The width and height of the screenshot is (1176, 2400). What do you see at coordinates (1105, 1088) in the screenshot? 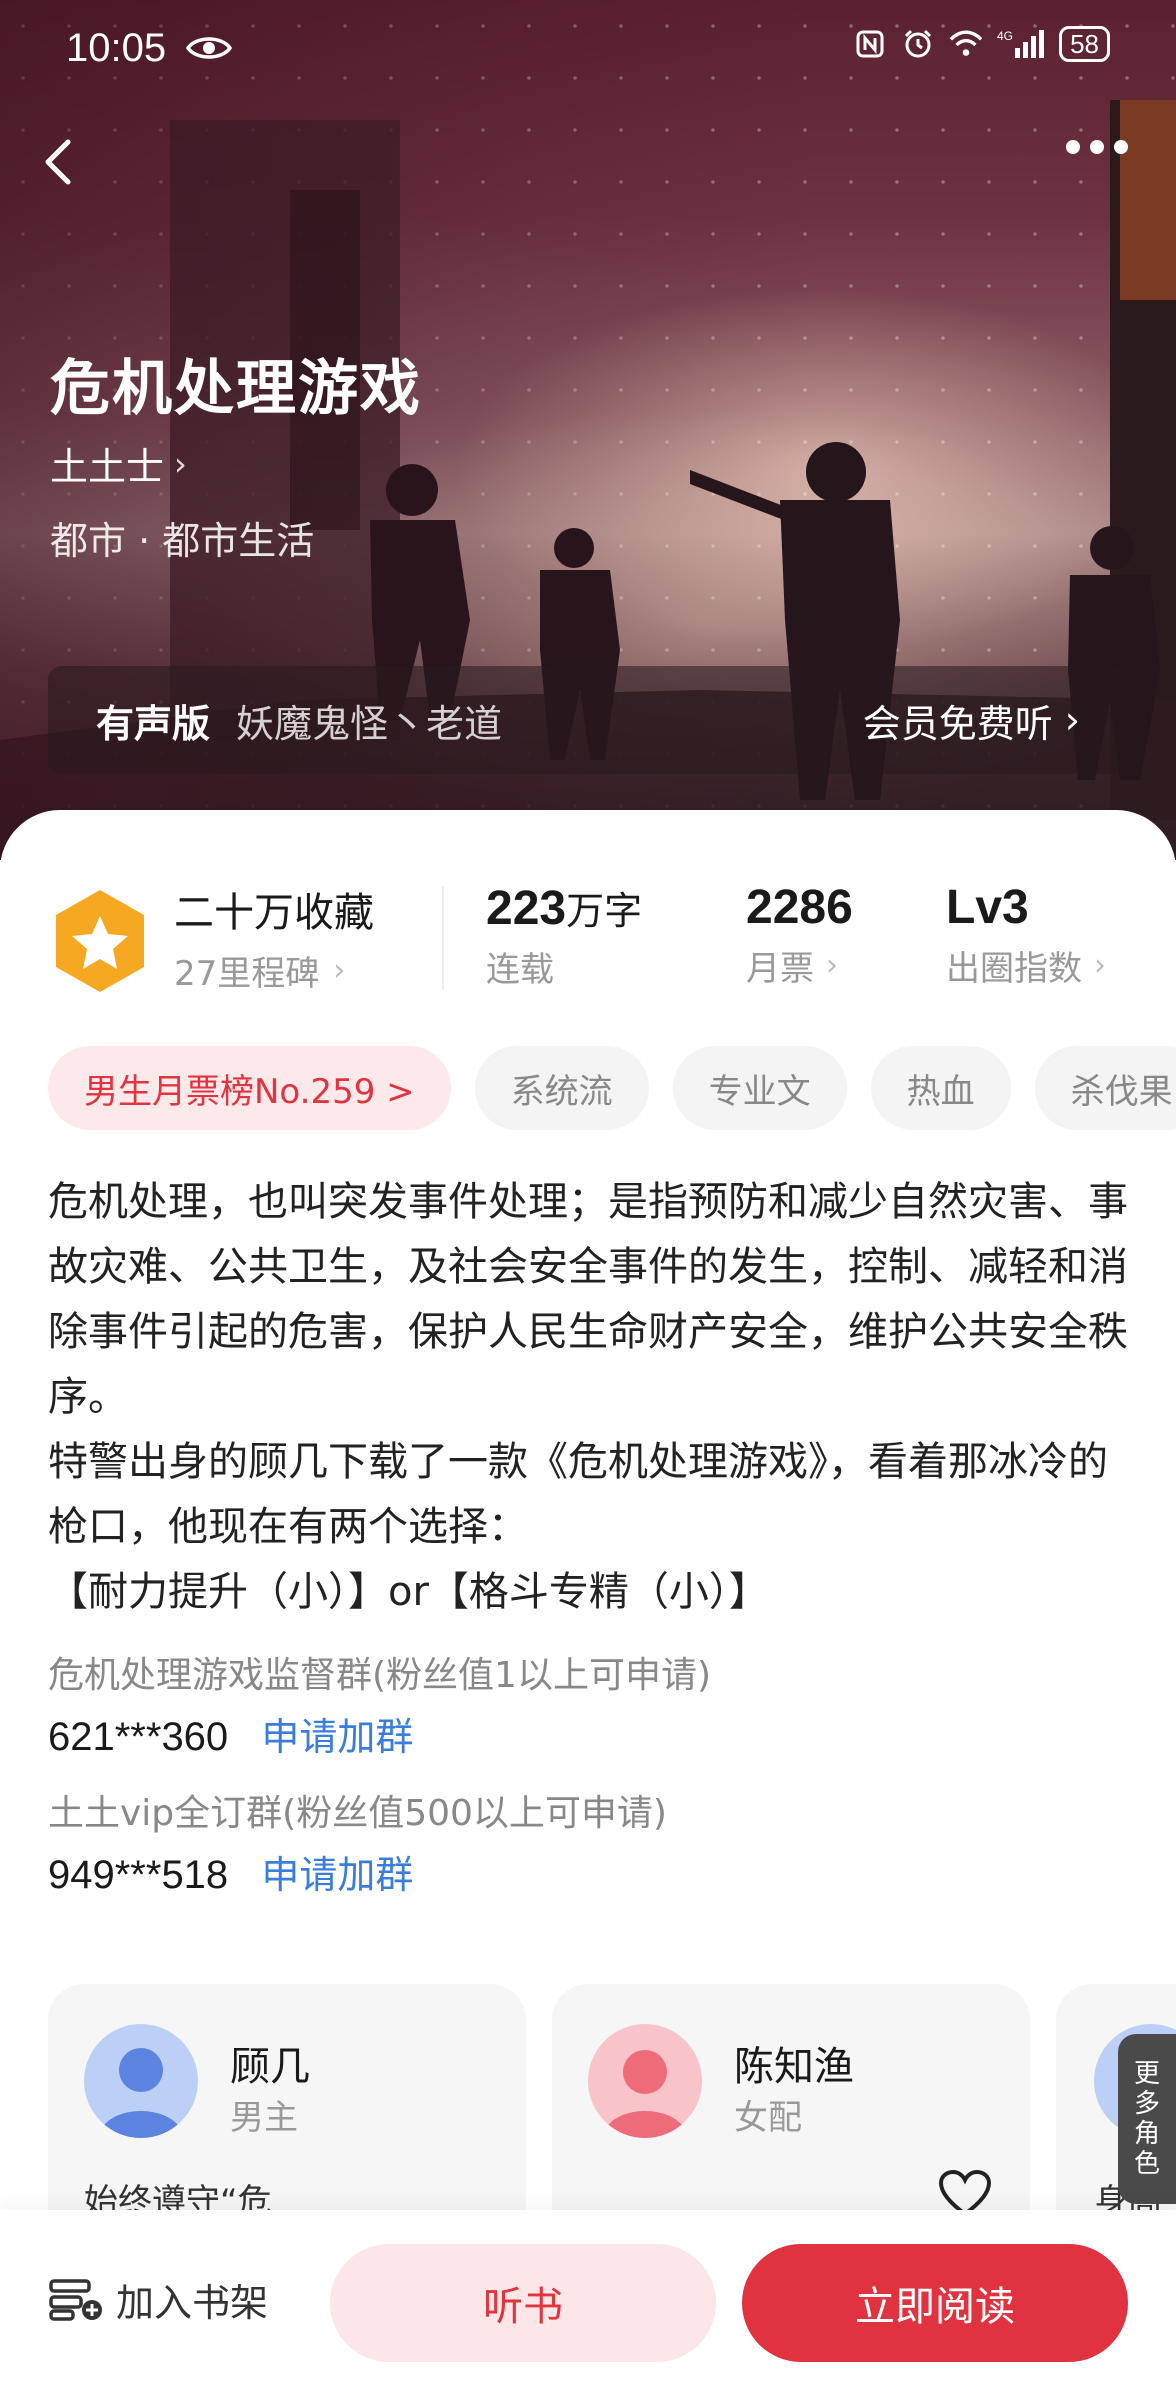
I see `tag-chip: 杀伐果` at bounding box center [1105, 1088].